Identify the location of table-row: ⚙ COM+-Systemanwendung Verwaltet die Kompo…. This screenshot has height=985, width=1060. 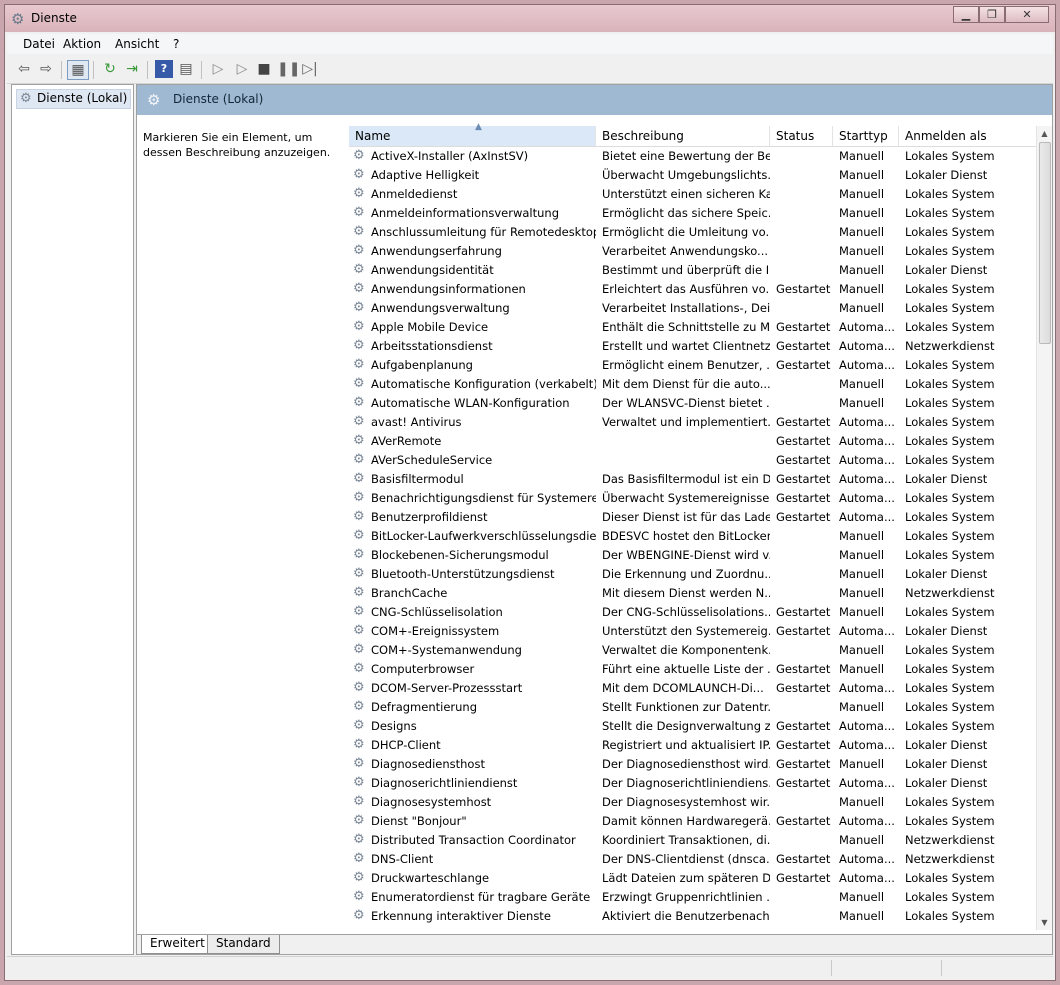
(693, 650).